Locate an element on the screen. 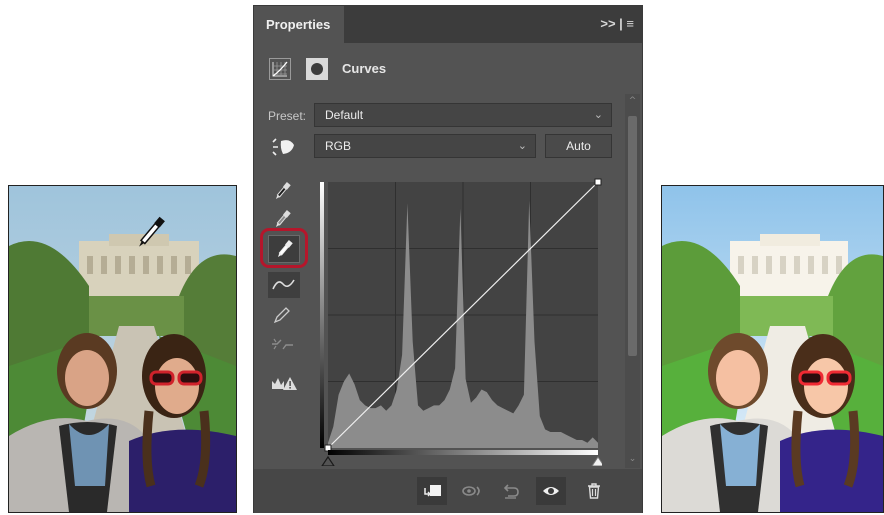 This screenshot has height=515, width=884. layer-mask-icon is located at coordinates (317, 69).